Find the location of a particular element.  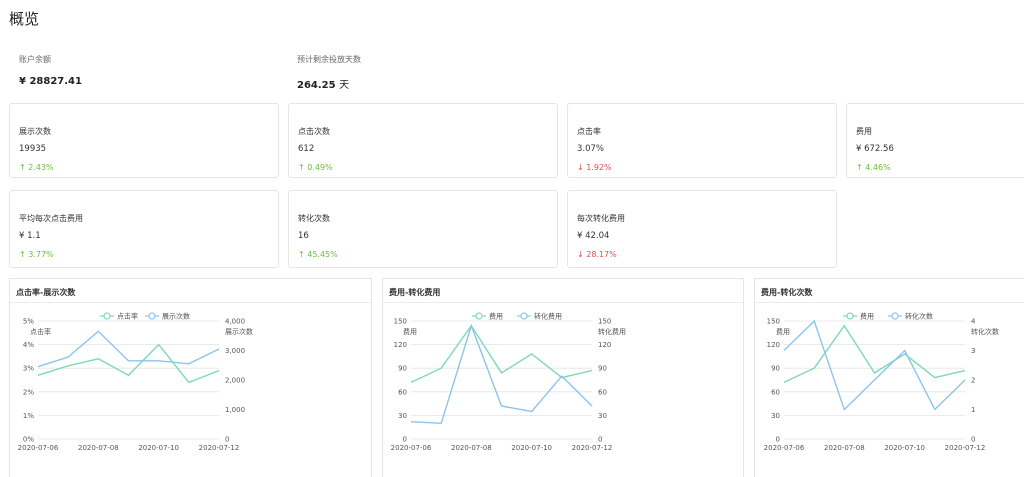

y-tick-left: 2% is located at coordinates (28, 392).